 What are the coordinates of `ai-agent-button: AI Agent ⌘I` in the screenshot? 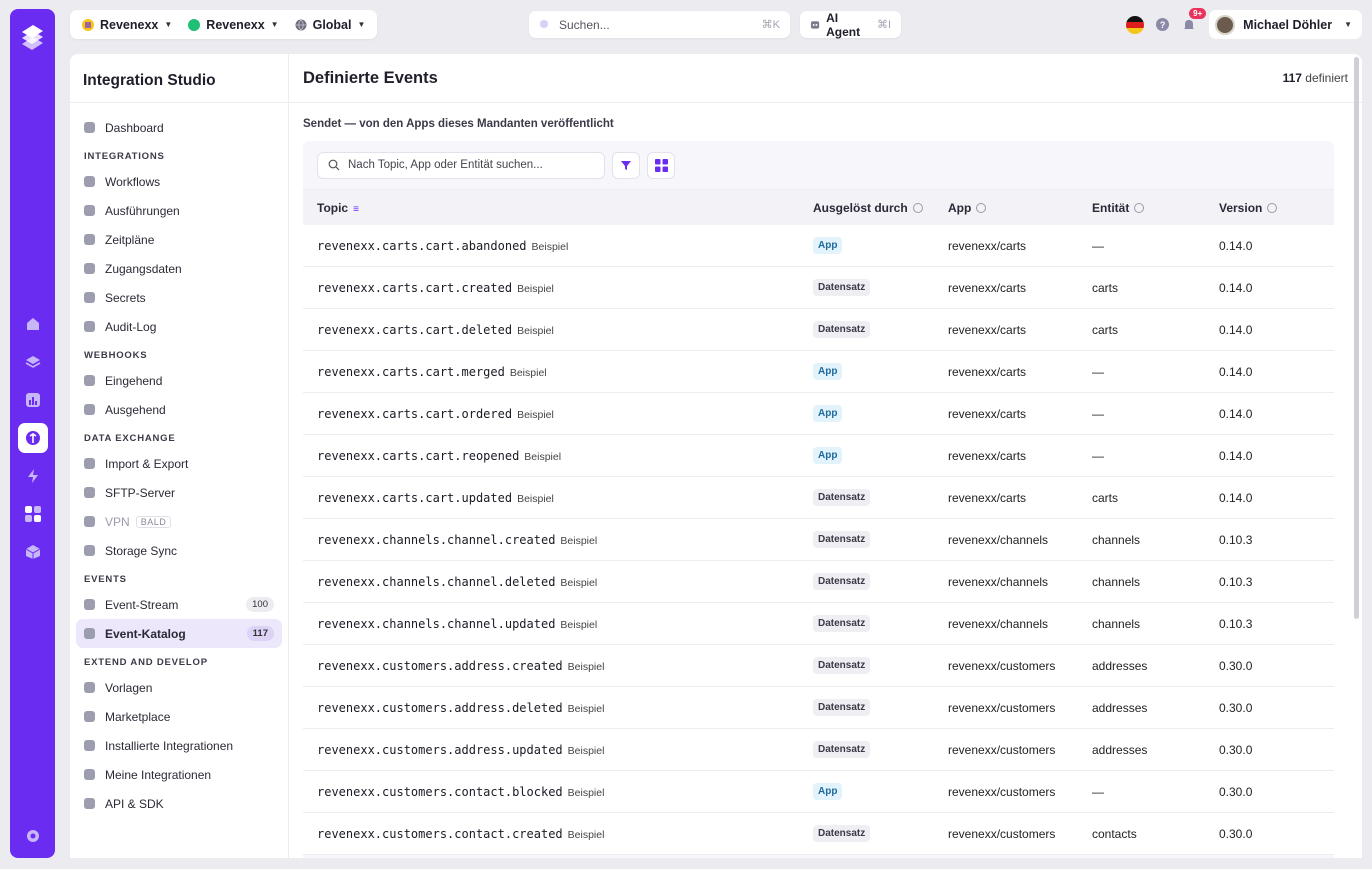 It's located at (850, 24).